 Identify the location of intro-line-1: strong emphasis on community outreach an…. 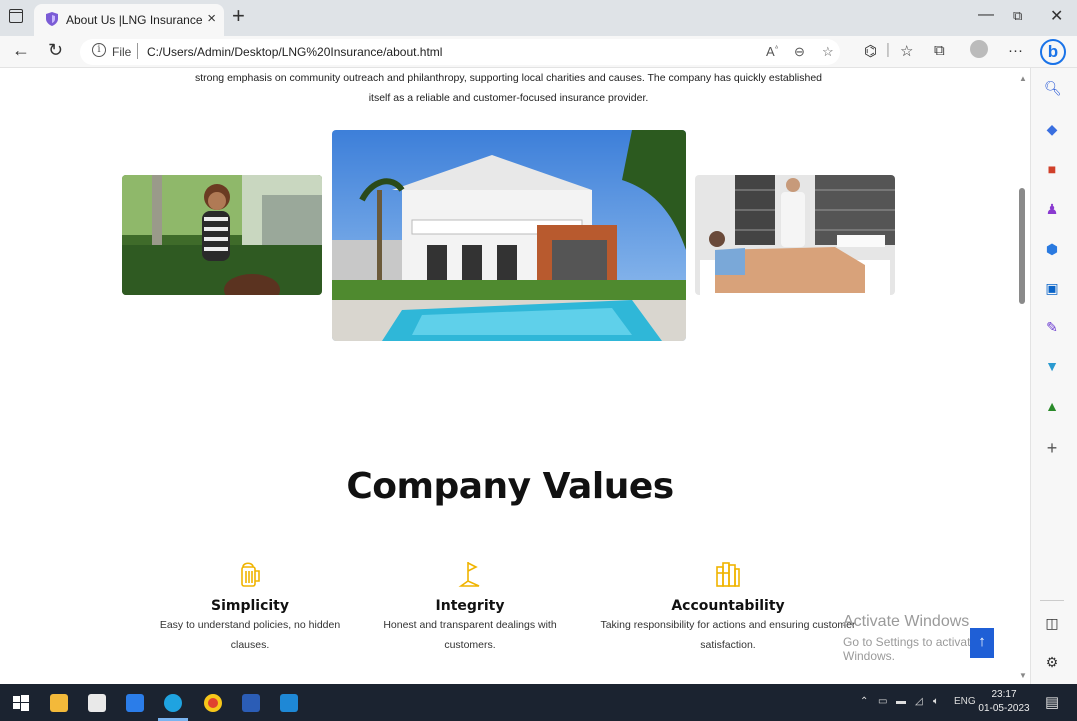
(508, 78).